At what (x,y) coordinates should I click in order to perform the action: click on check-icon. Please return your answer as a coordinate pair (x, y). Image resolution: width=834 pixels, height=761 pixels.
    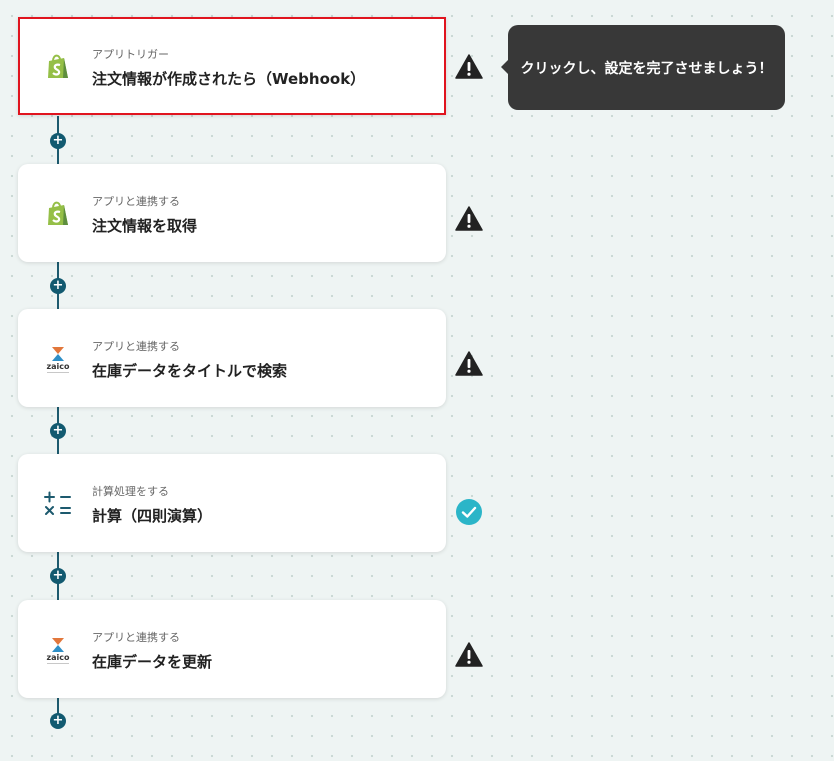
    Looking at the image, I should click on (469, 512).